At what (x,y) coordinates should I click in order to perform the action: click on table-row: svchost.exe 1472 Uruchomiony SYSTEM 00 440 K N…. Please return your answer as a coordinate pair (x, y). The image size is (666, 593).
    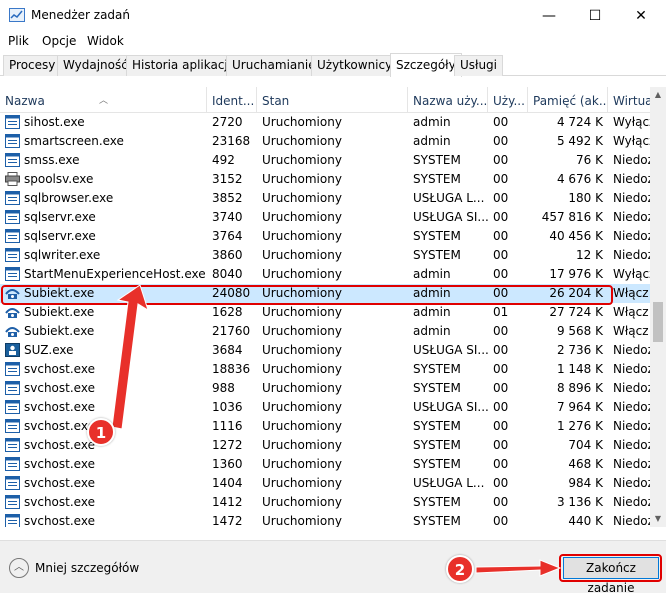
    Looking at the image, I should click on (325, 519).